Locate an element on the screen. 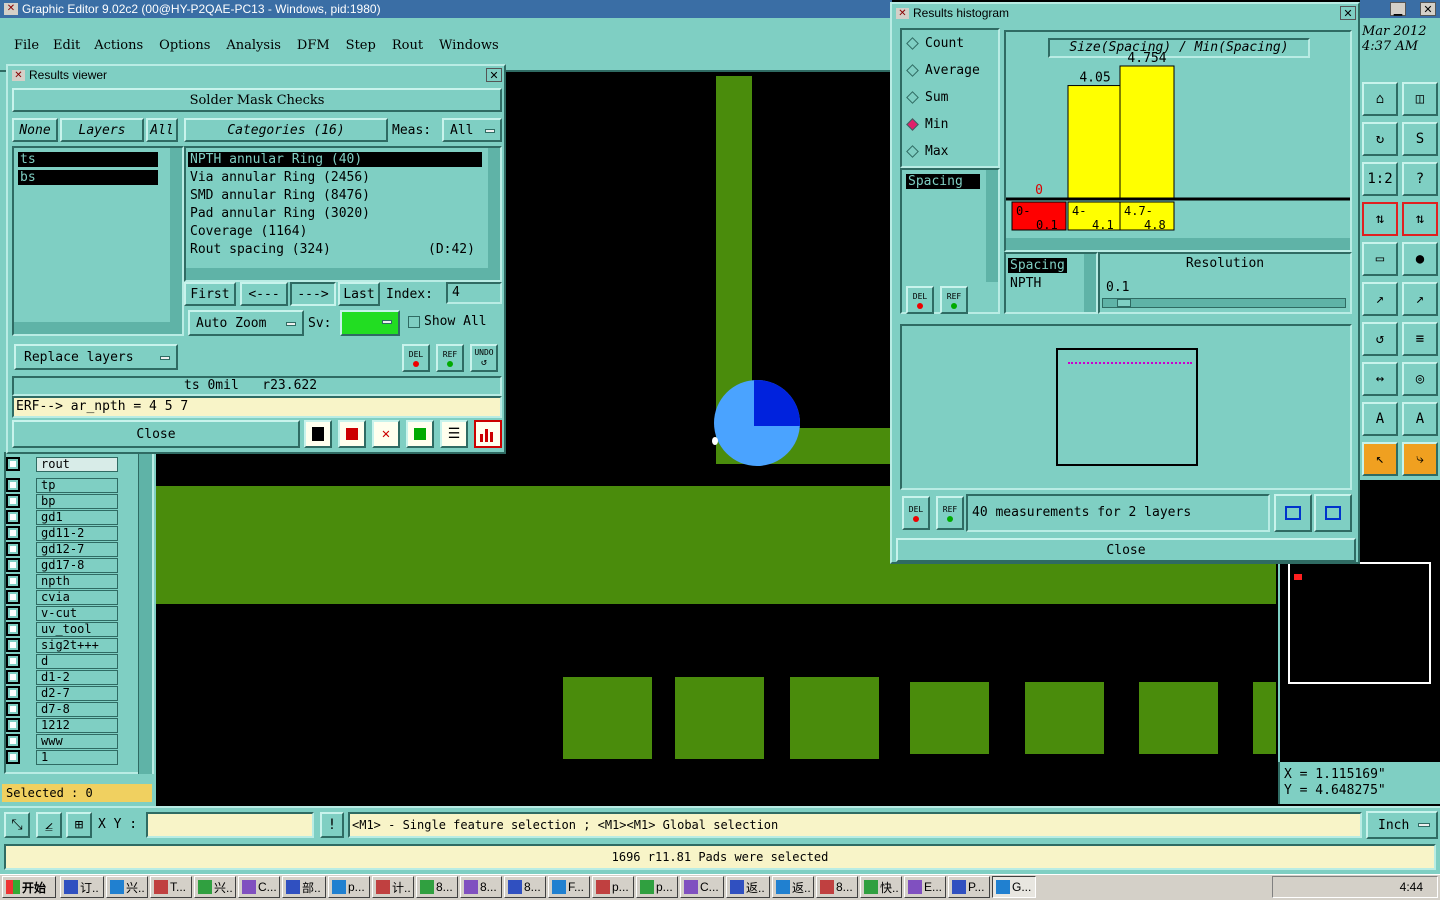 This screenshot has height=900, width=1440. index-input: 4 is located at coordinates (474, 293).